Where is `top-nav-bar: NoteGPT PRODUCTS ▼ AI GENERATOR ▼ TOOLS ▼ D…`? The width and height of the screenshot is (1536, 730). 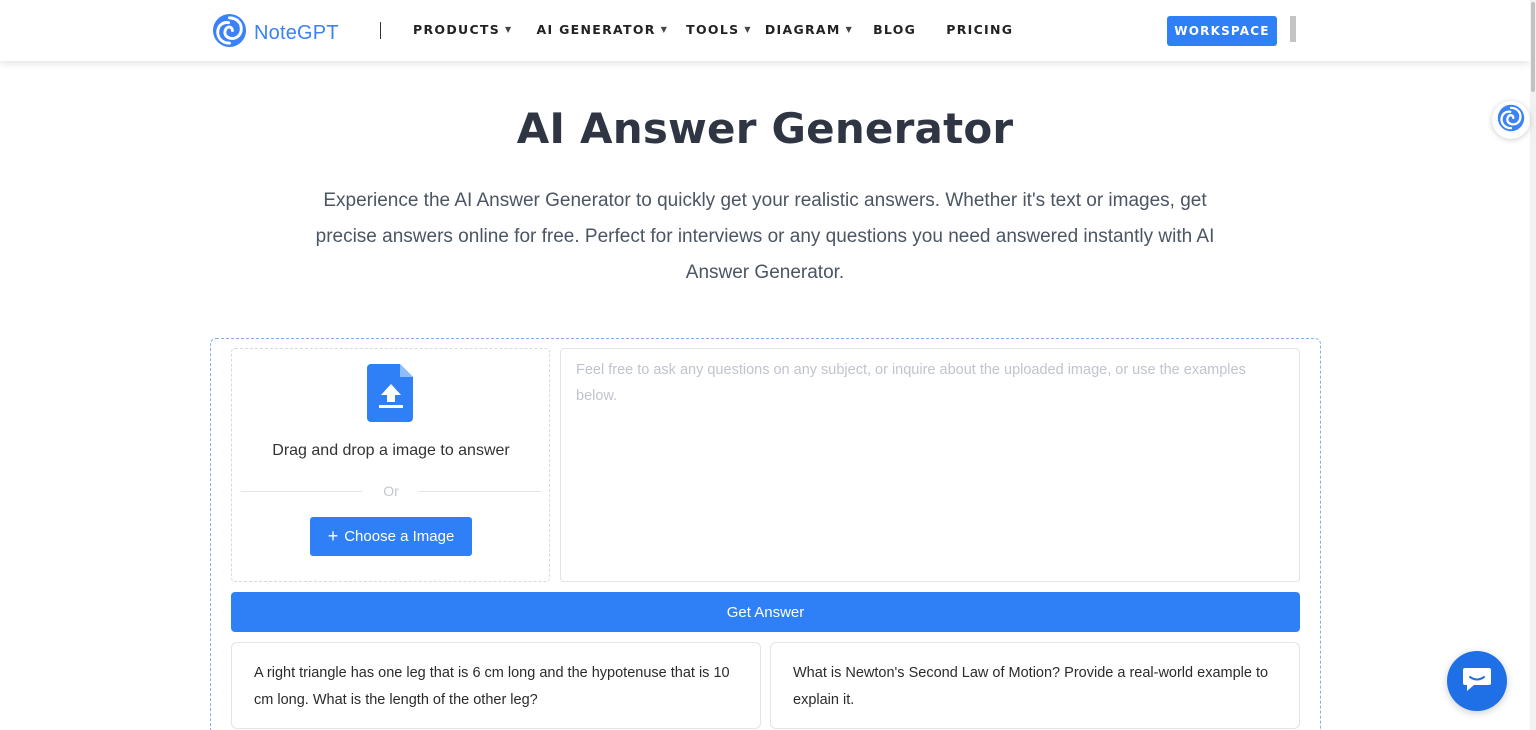
top-nav-bar: NoteGPT PRODUCTS ▼ AI GENERATOR ▼ TOOLS ▼ D… is located at coordinates (765, 30).